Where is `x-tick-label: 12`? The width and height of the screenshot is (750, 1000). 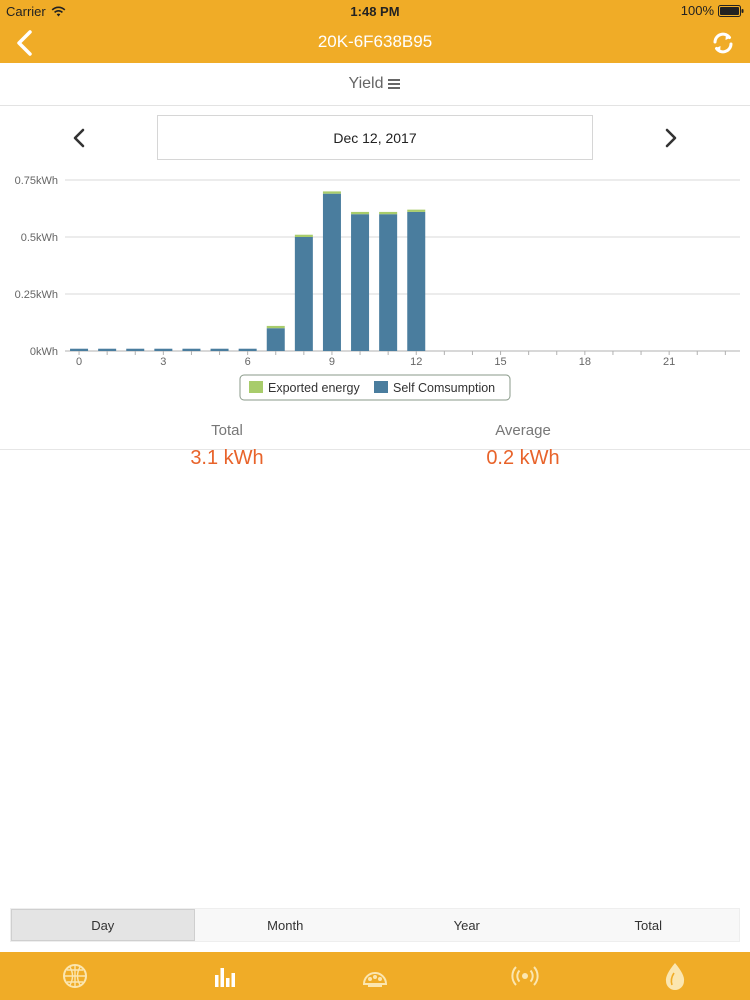
x-tick-label: 12 is located at coordinates (416, 362).